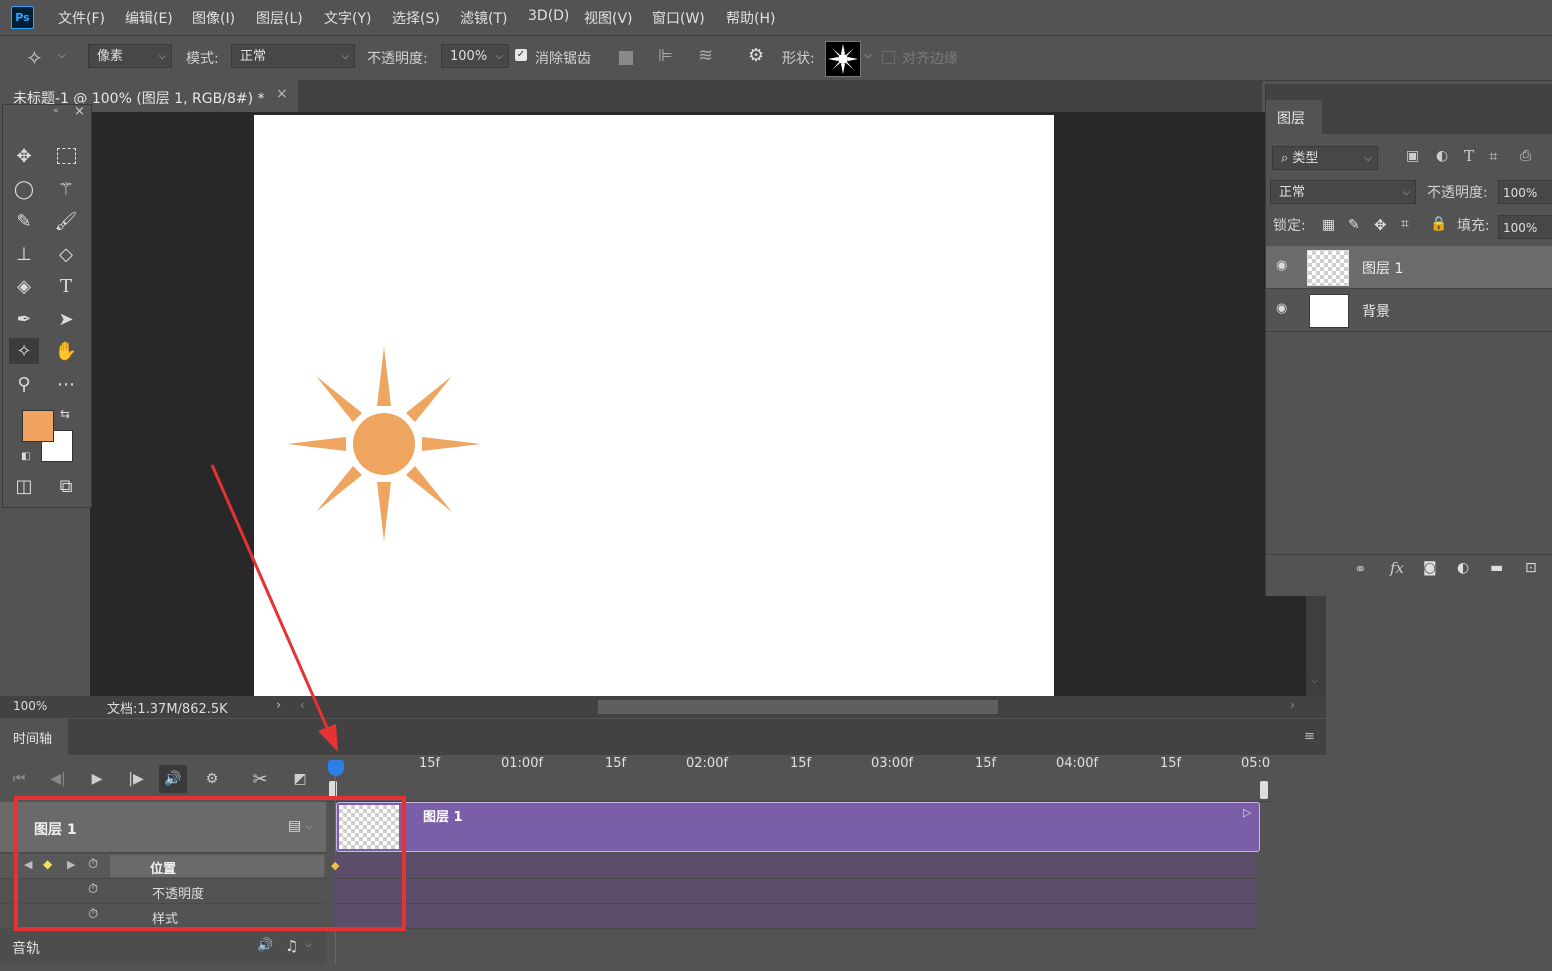  What do you see at coordinates (1397, 568) in the screenshot?
I see `fx-icon: fx` at bounding box center [1397, 568].